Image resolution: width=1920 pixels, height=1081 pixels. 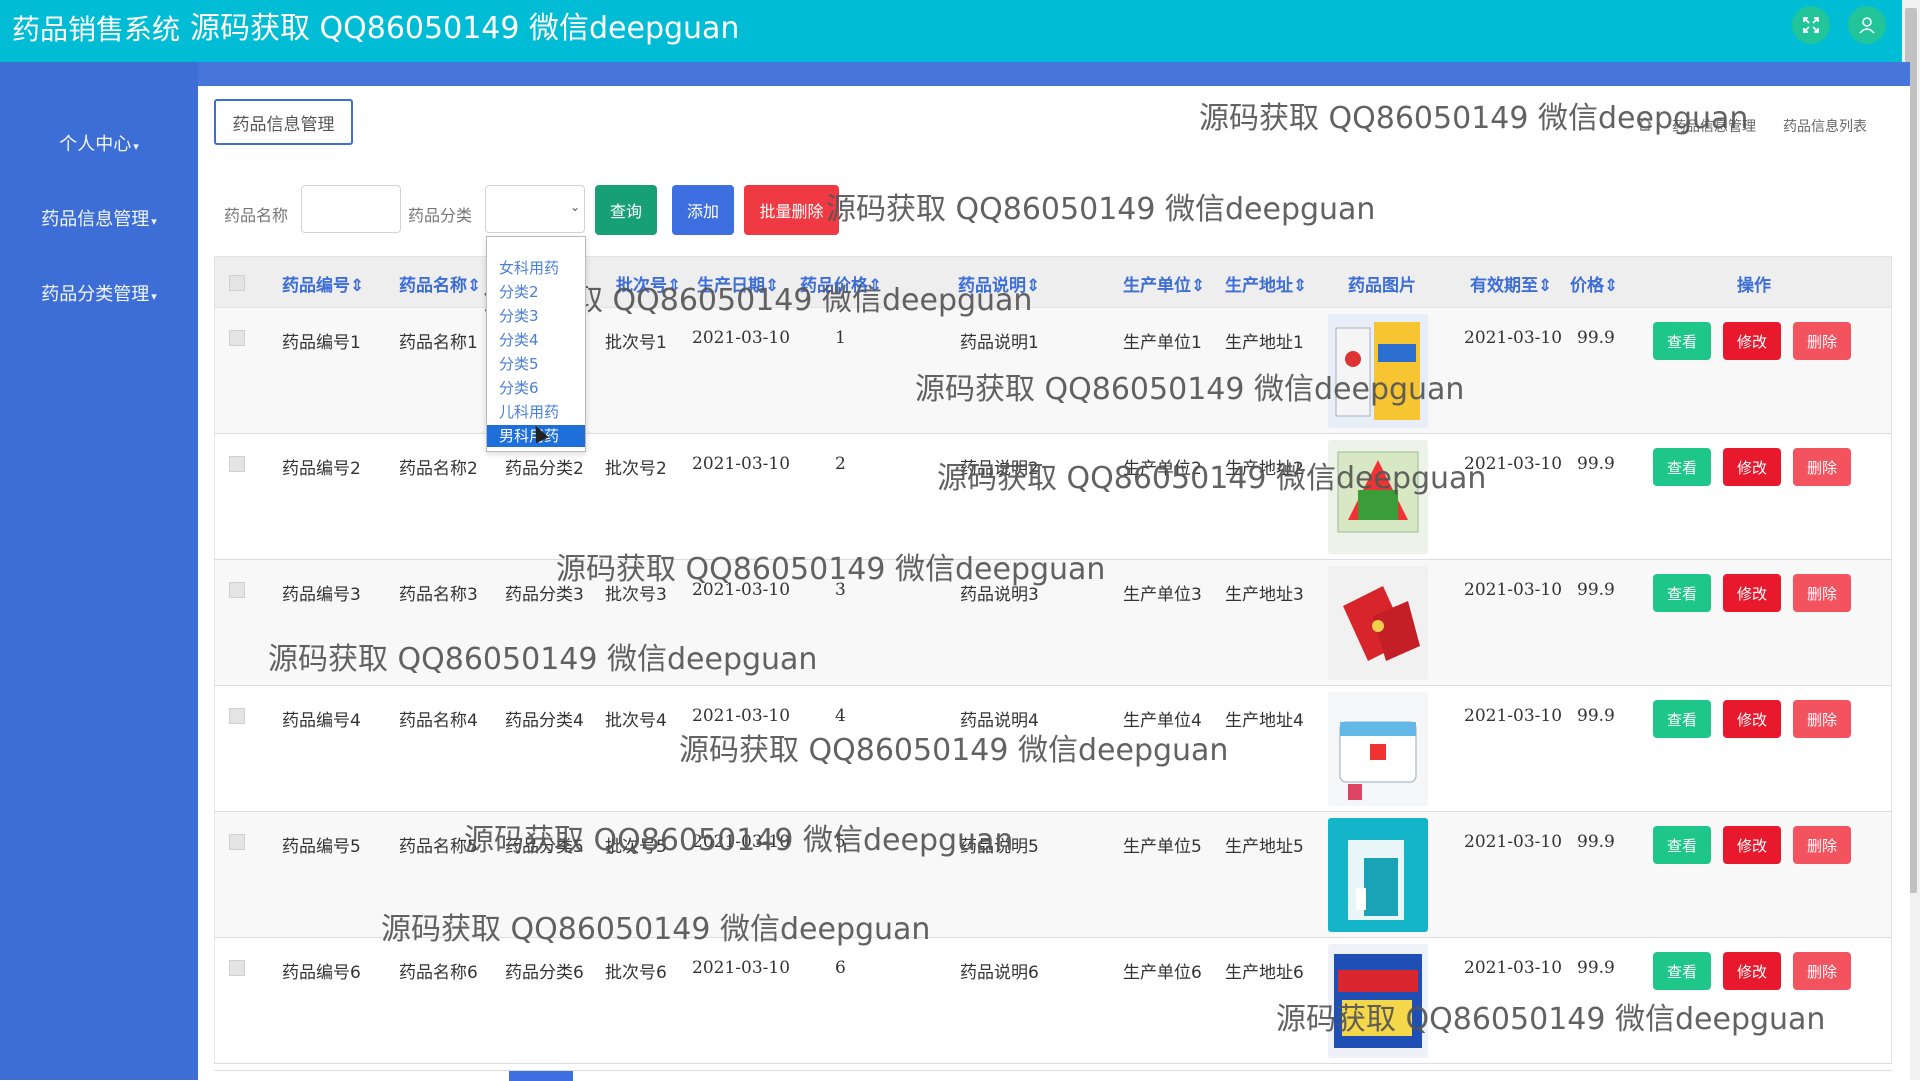 I want to click on user-button, so click(x=1867, y=25).